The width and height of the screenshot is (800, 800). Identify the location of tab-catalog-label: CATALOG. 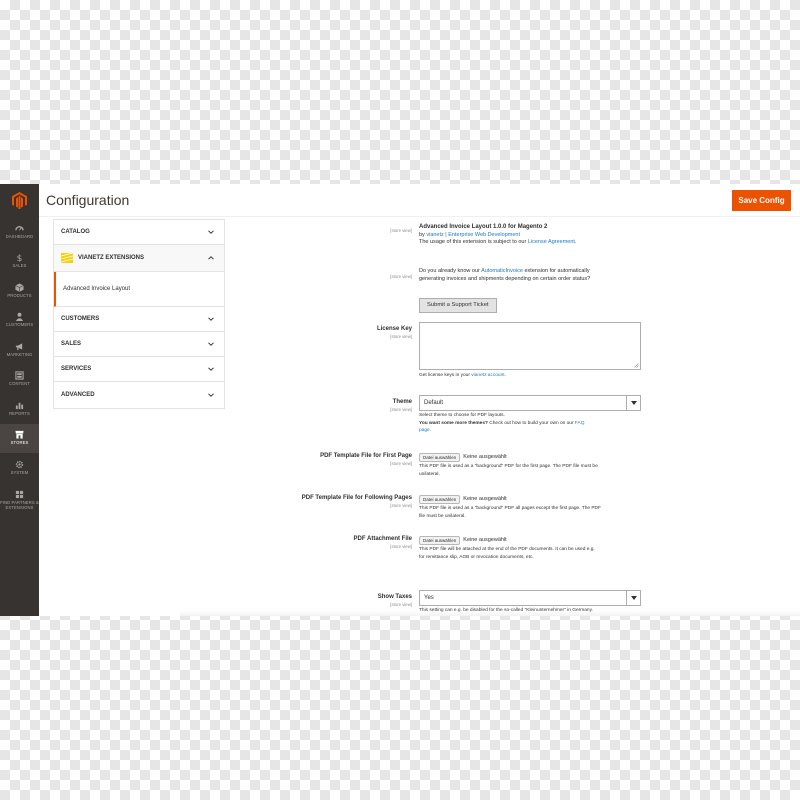
(75, 232).